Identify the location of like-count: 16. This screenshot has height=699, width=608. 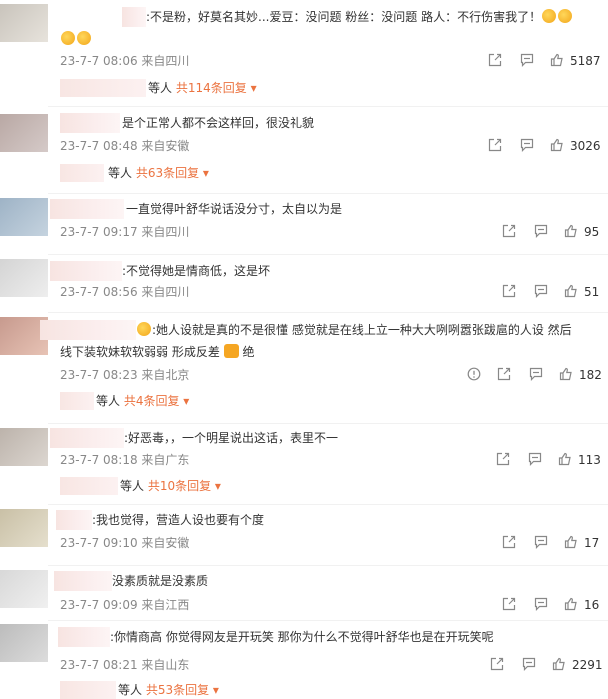
(592, 605).